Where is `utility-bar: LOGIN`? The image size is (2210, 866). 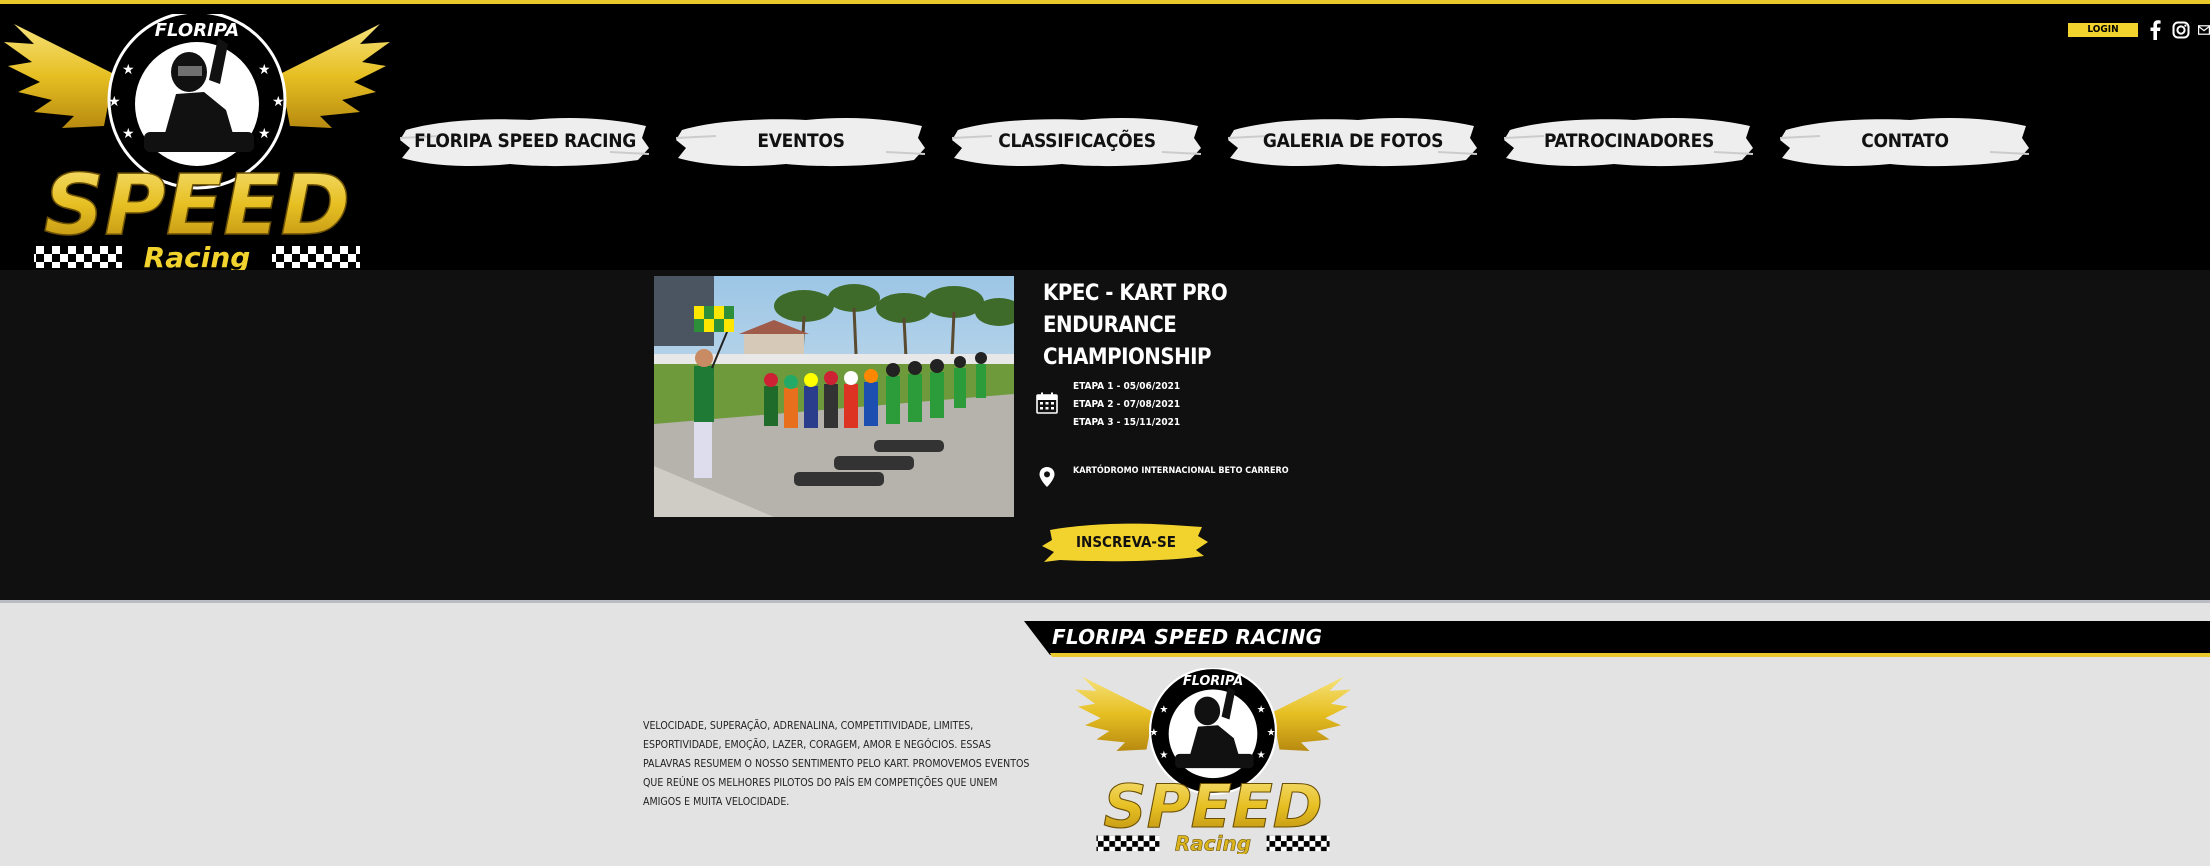 utility-bar: LOGIN is located at coordinates (2139, 30).